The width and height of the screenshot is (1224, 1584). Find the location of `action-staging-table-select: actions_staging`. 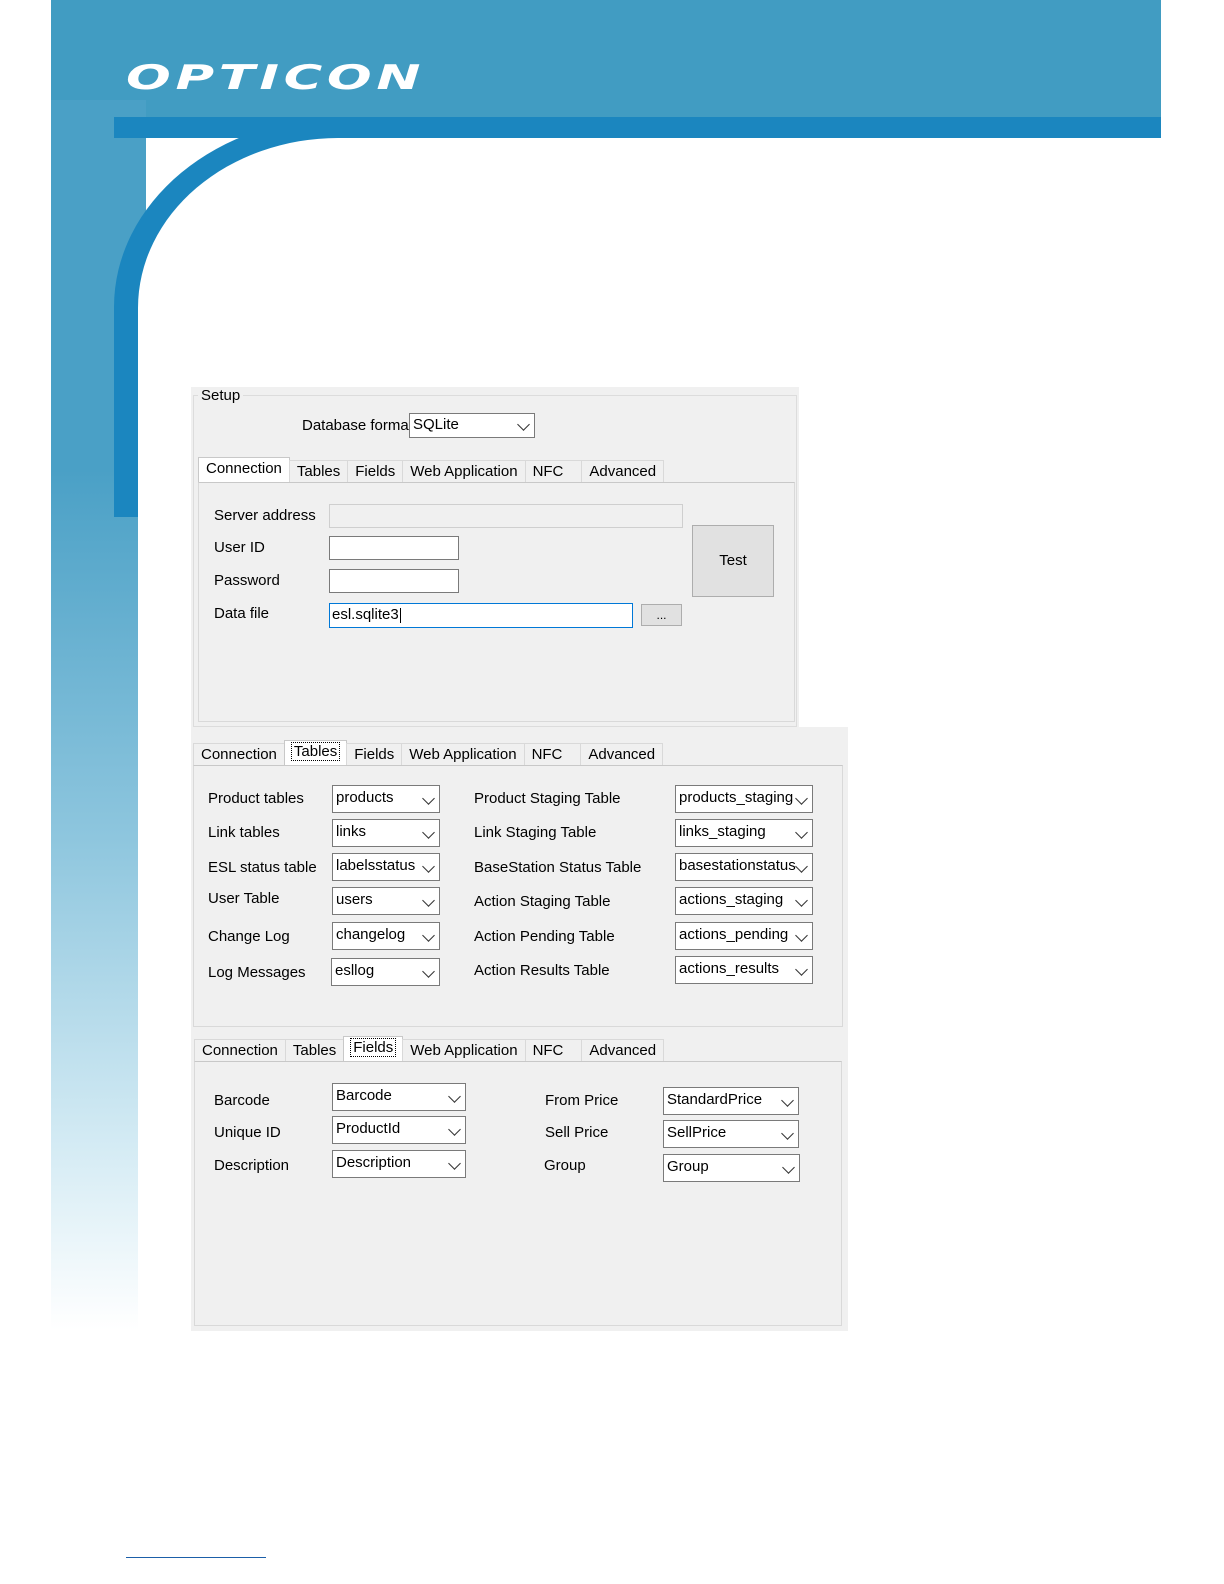

action-staging-table-select: actions_staging is located at coordinates (744, 901).